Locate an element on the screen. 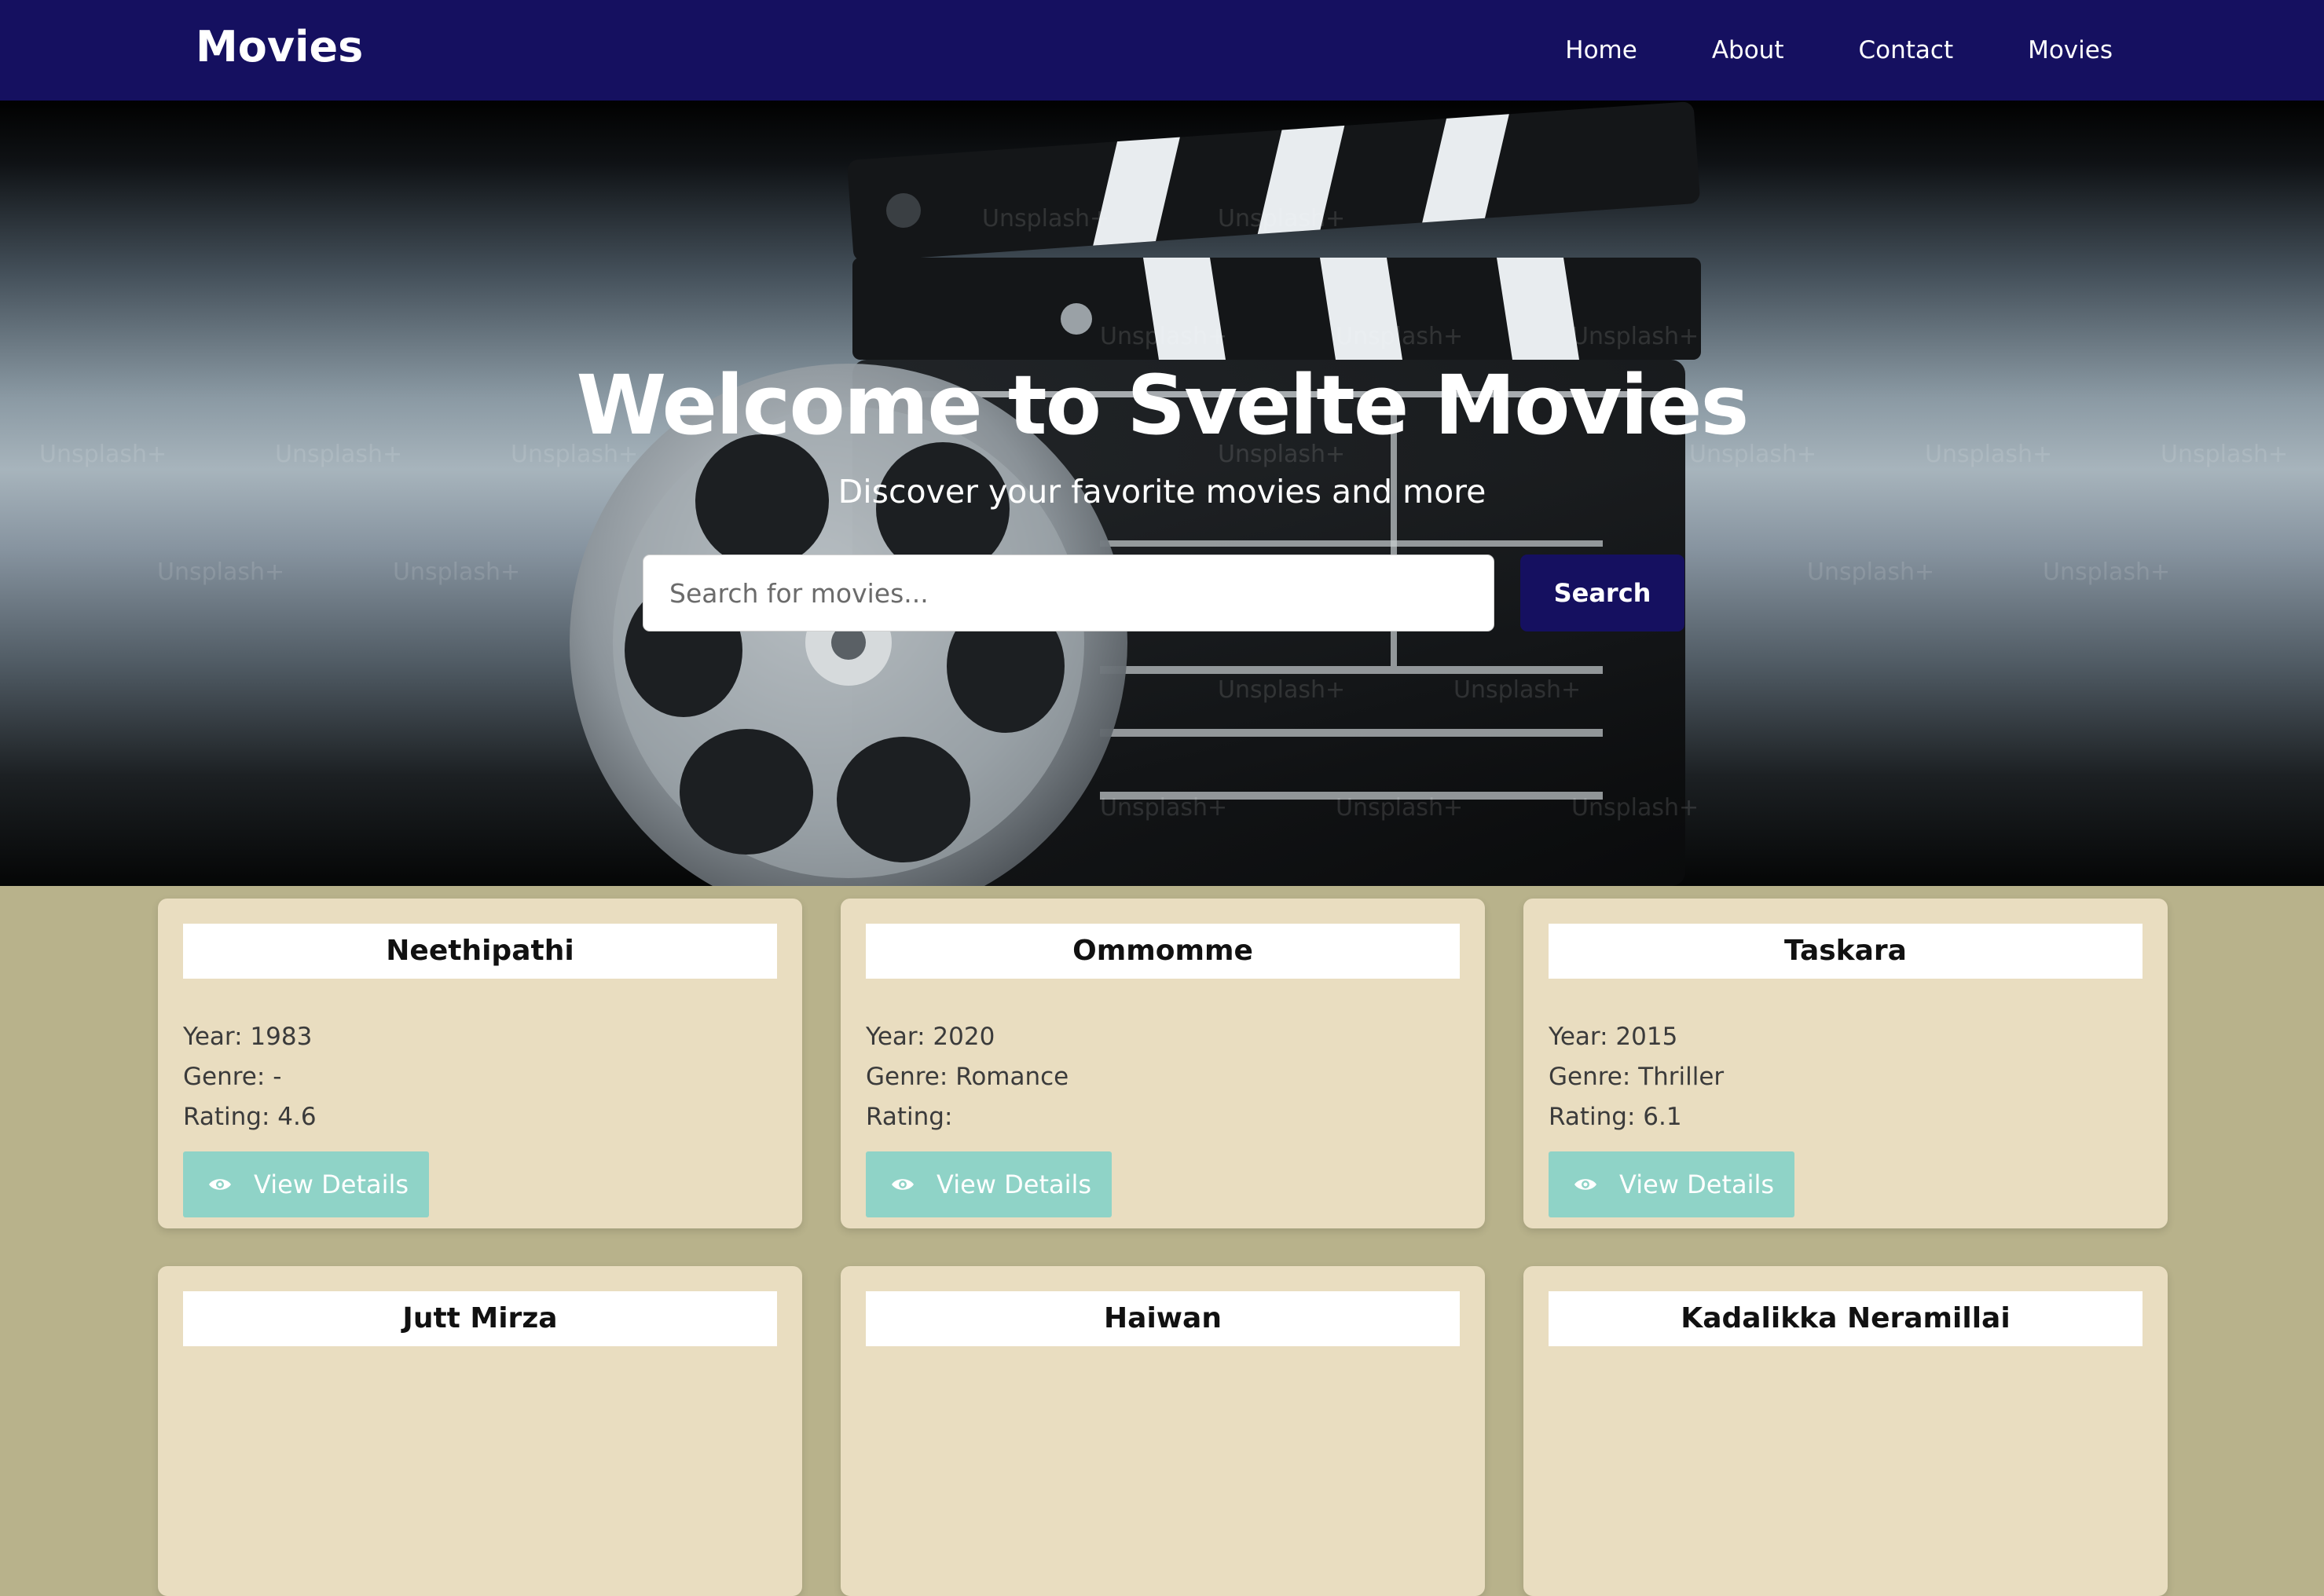  search-button: Search is located at coordinates (1602, 593).